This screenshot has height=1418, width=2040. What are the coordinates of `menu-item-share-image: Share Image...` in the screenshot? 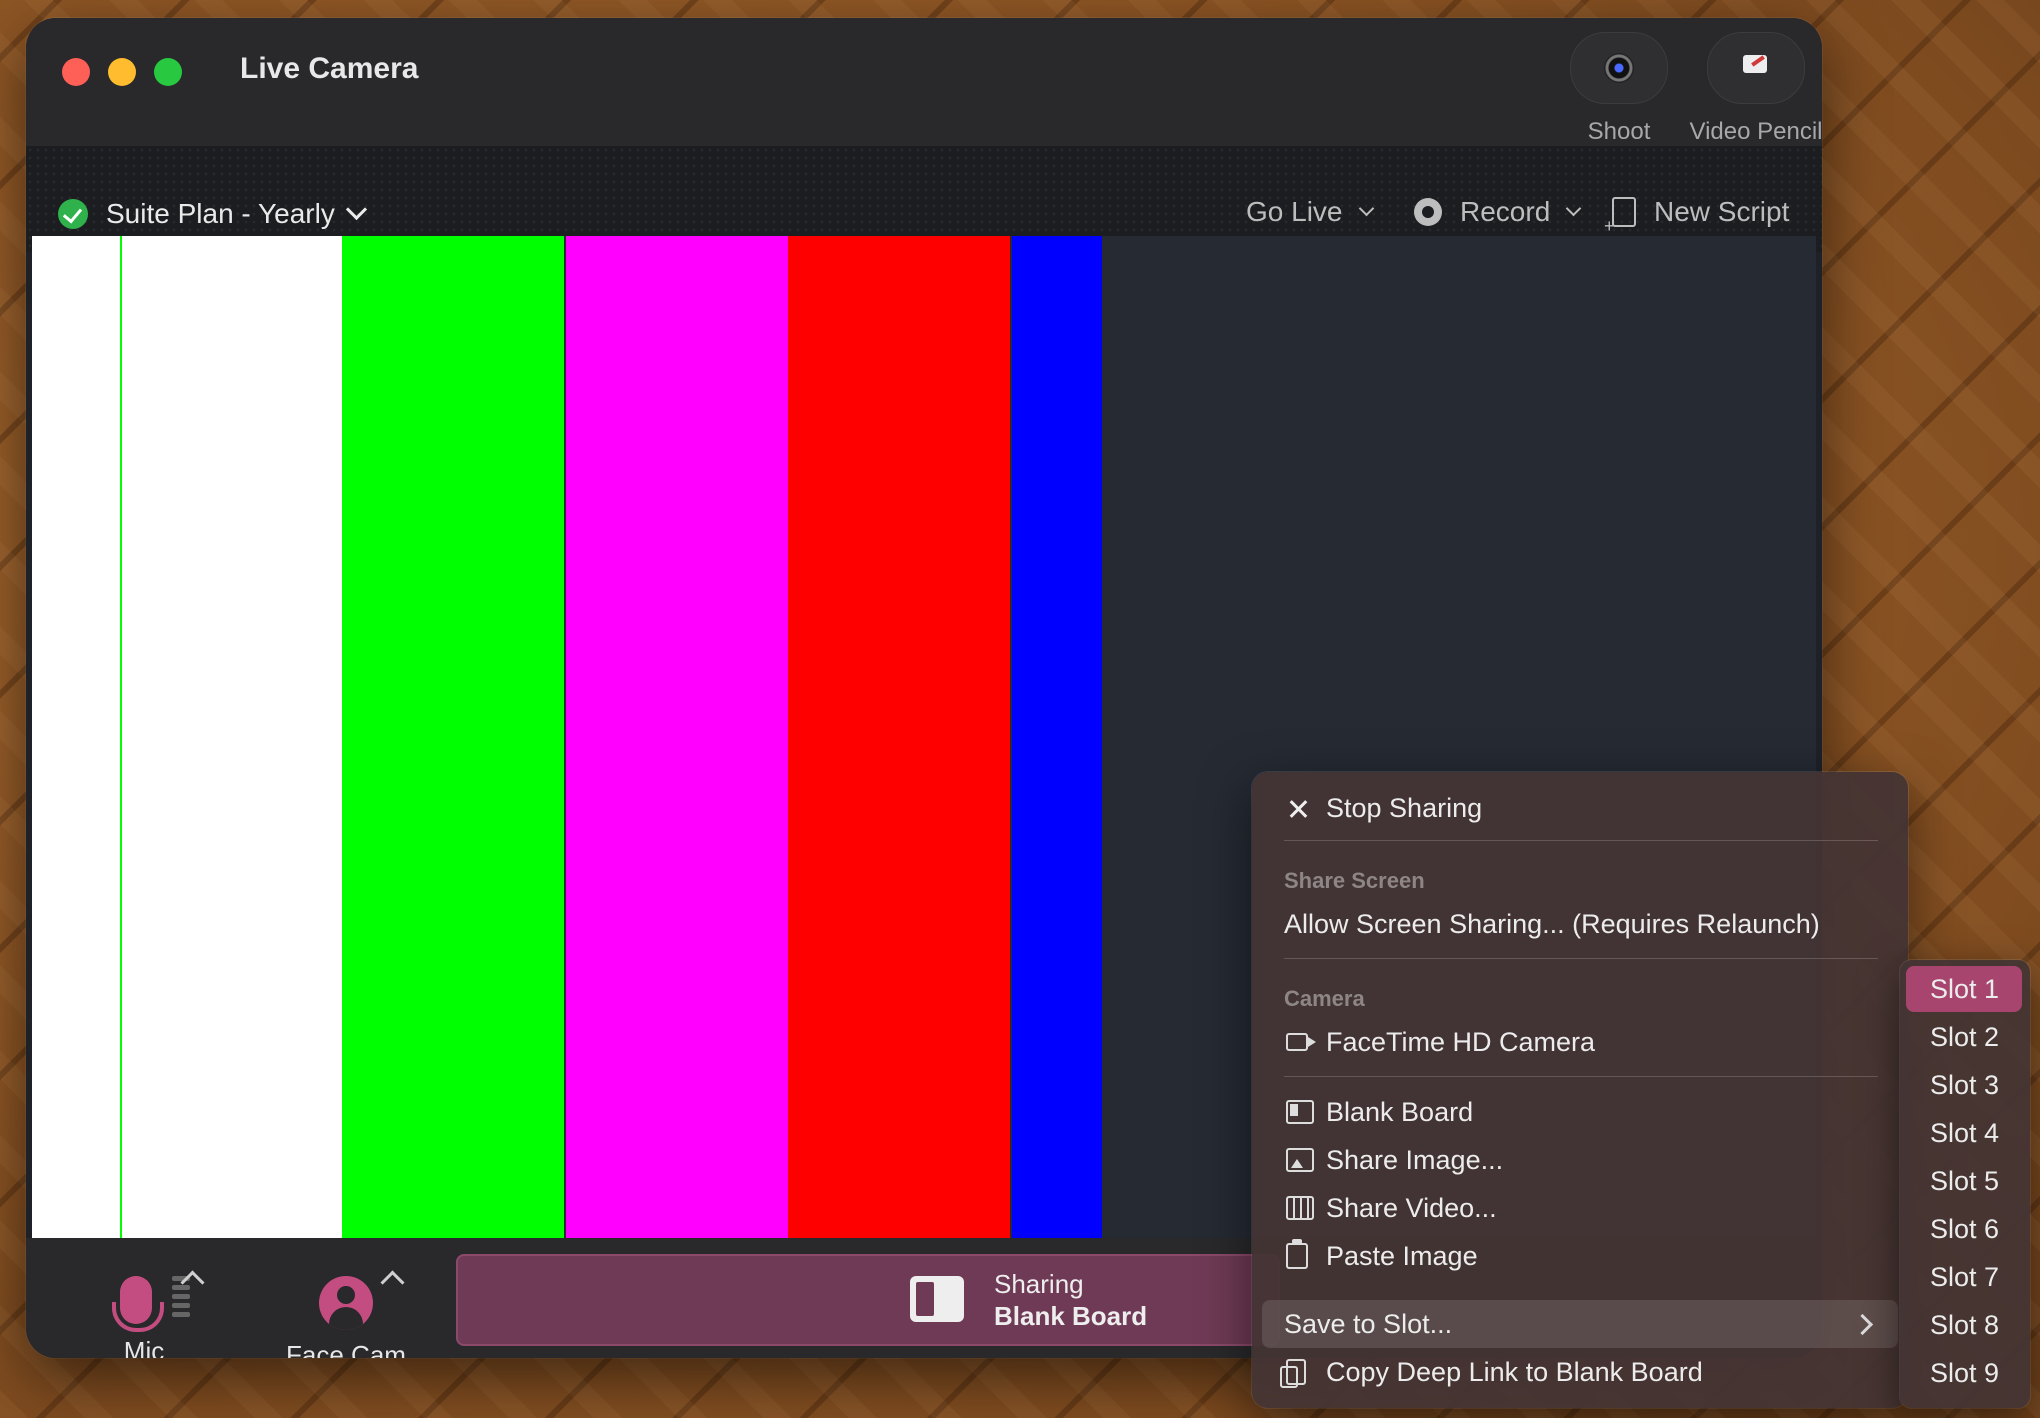 It's located at (1580, 1160).